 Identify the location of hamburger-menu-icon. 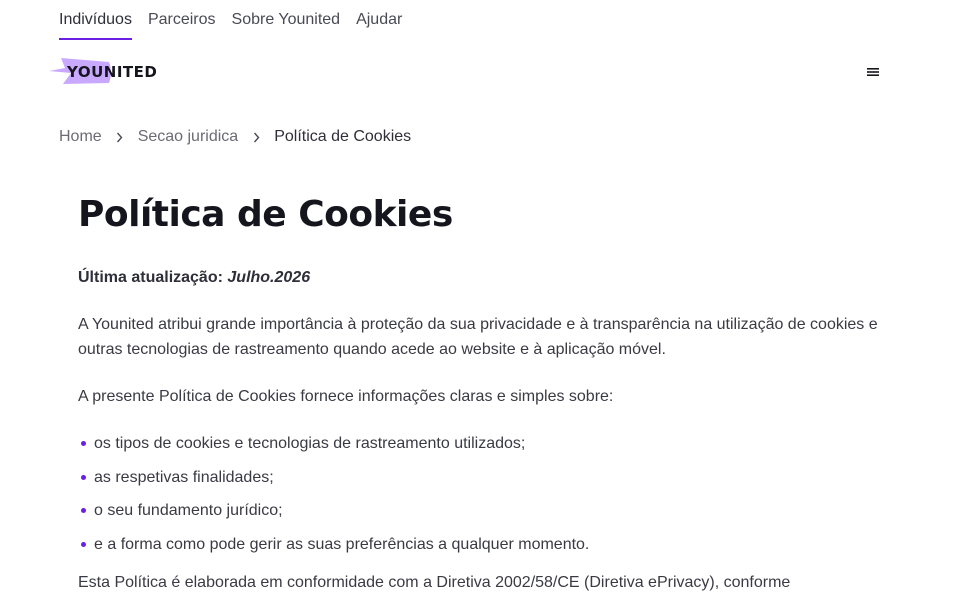
(873, 72).